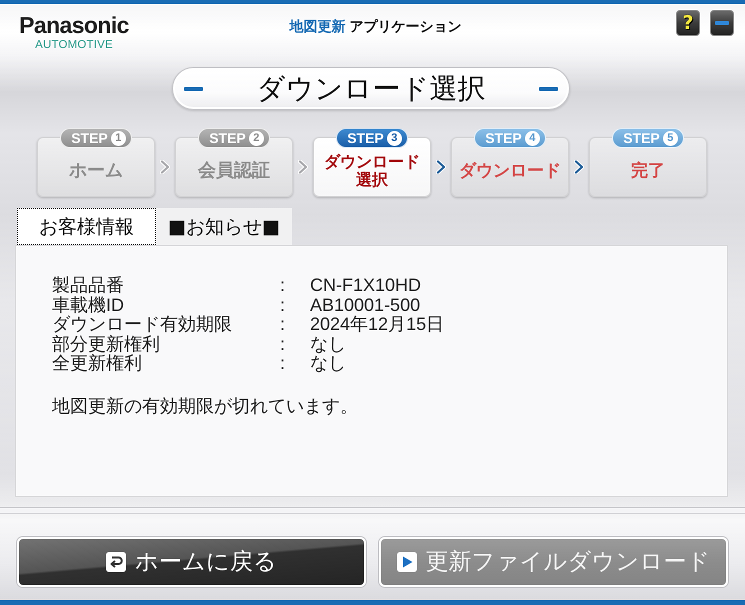 This screenshot has height=605, width=745. Describe the element at coordinates (142, 324) in the screenshot. I see `info-label: ダウンロード有効期限` at that location.